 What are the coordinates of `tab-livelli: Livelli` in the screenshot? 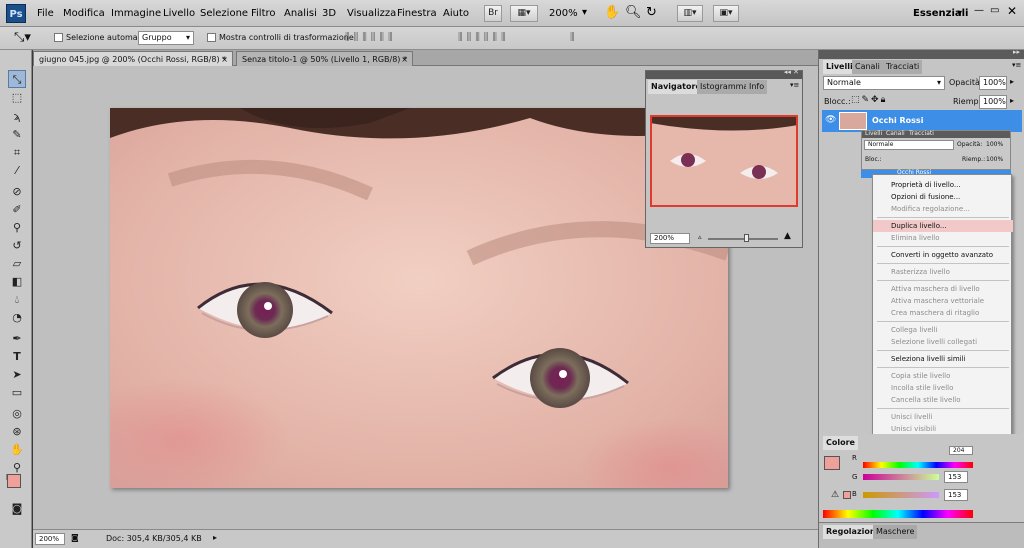 It's located at (839, 67).